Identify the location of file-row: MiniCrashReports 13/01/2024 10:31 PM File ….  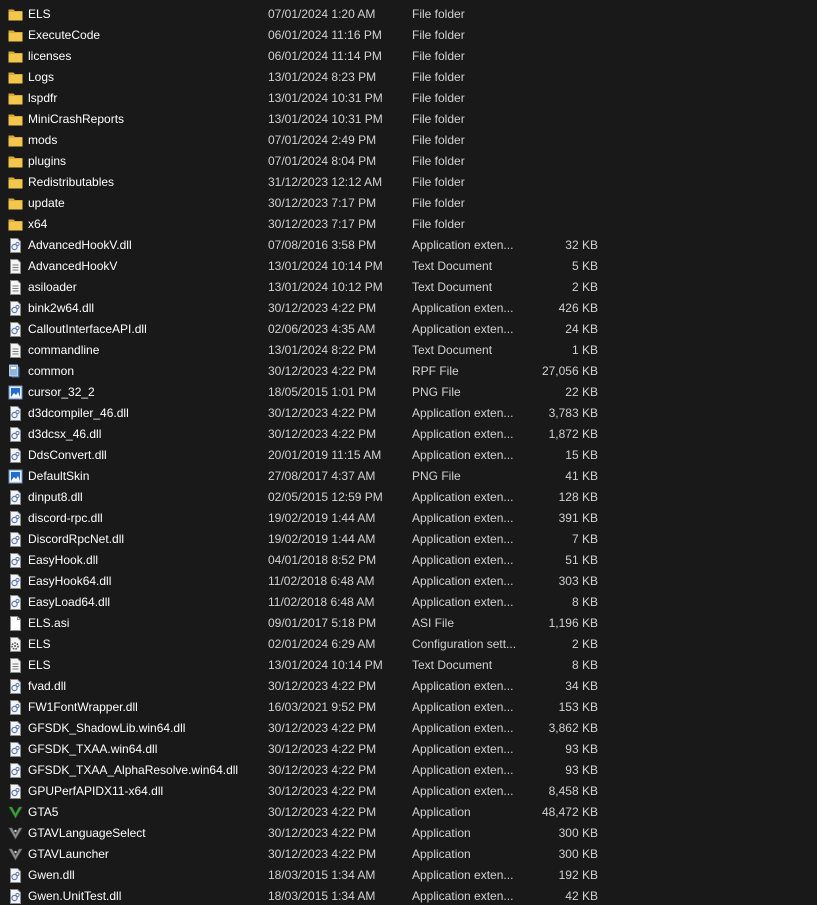
(408, 119).